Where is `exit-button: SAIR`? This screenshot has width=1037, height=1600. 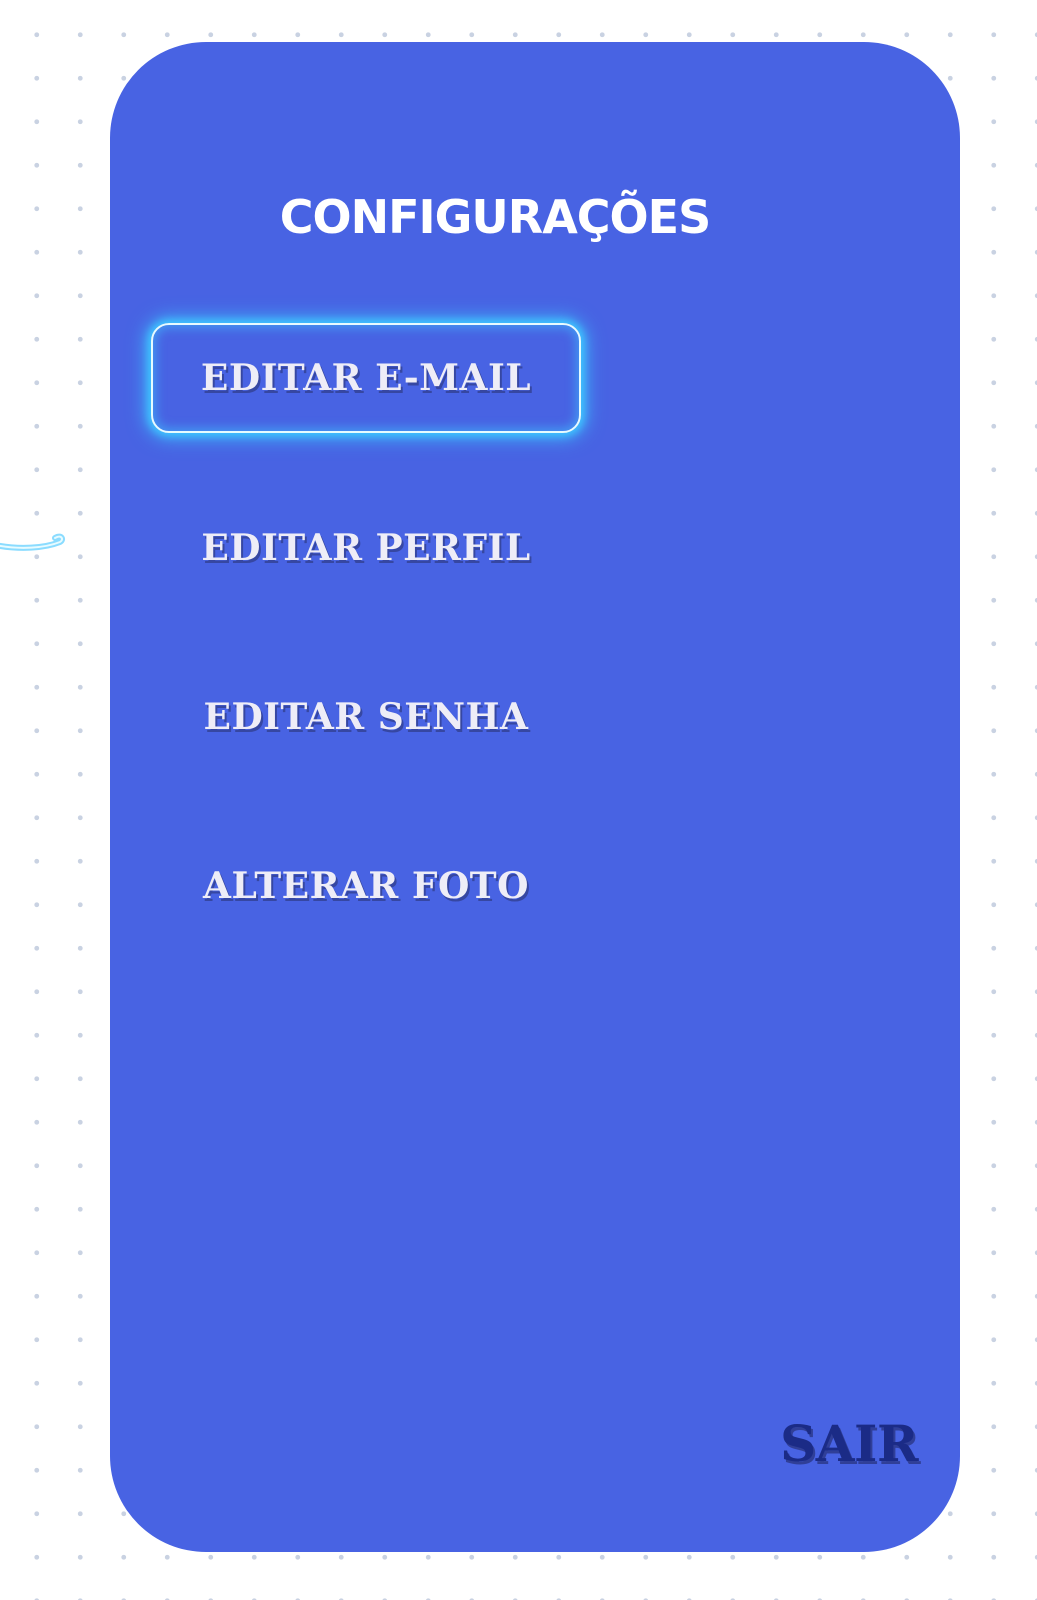
exit-button: SAIR is located at coordinates (849, 1443).